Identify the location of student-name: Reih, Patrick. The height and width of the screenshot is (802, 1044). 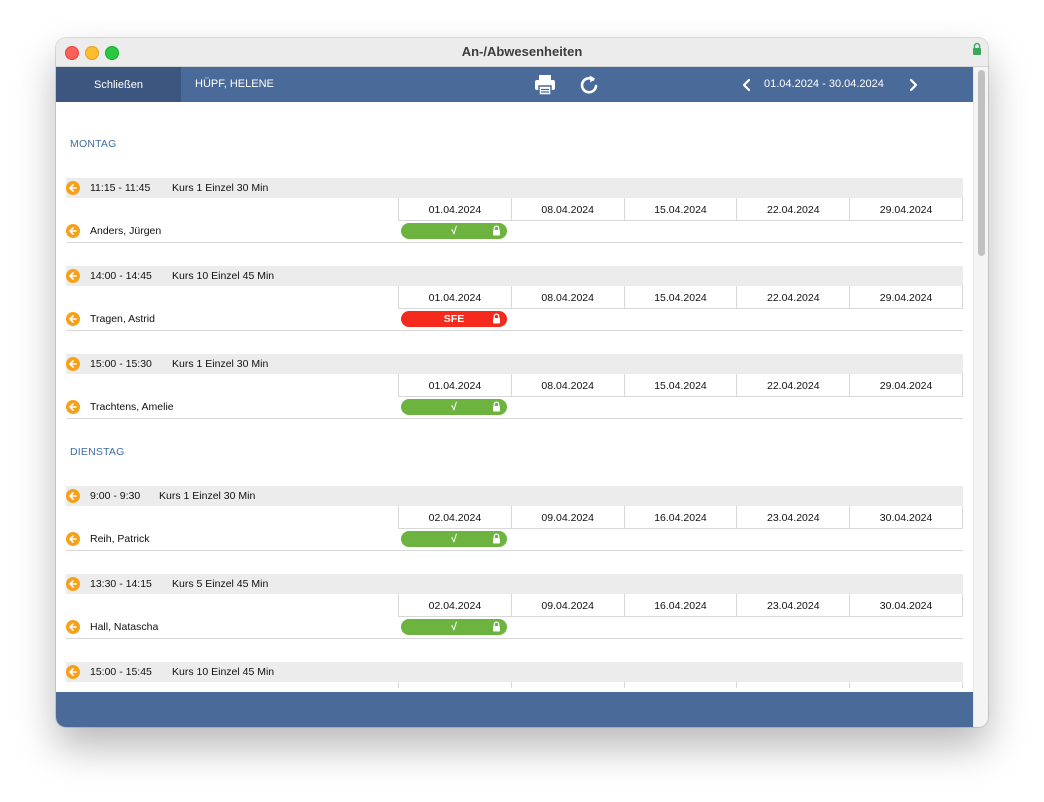
(120, 539).